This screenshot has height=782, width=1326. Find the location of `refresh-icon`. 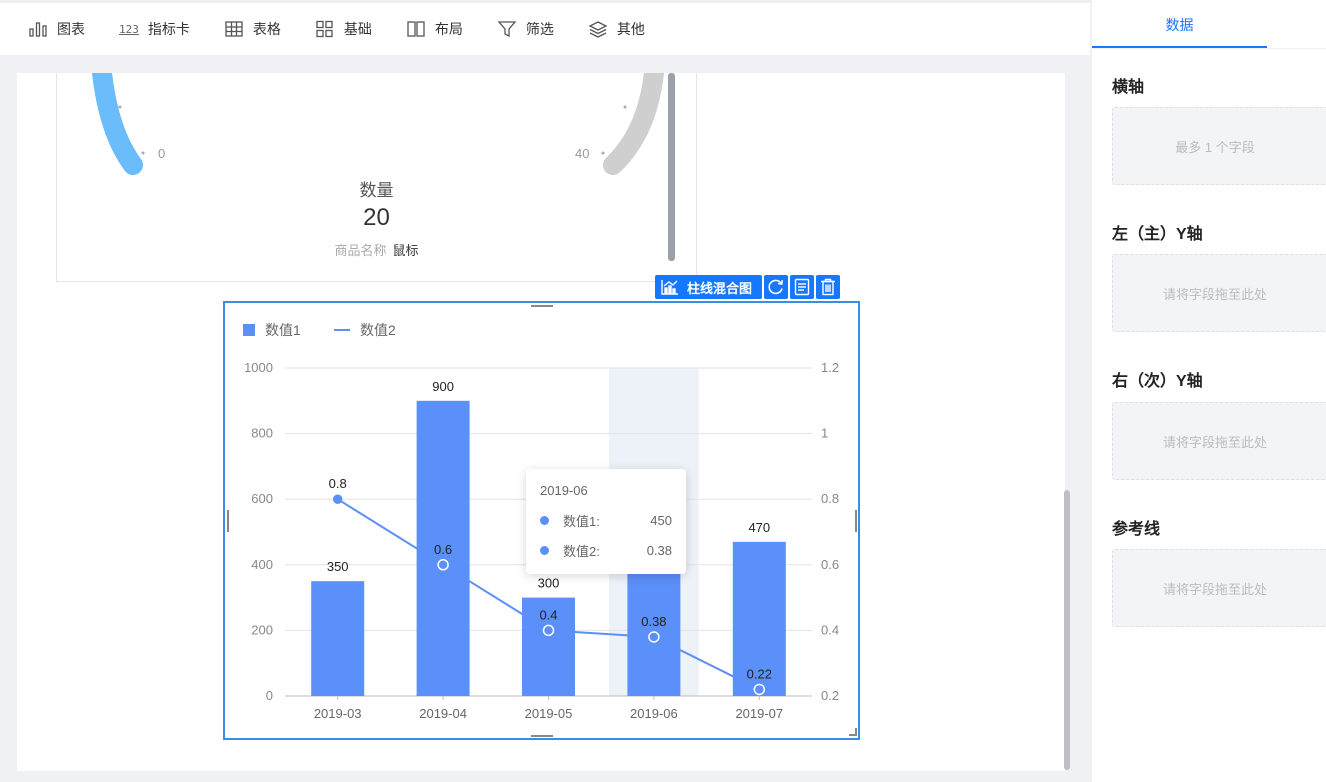

refresh-icon is located at coordinates (776, 287).